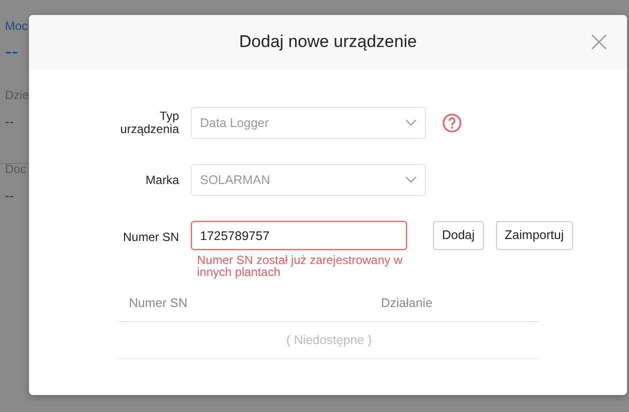 The width and height of the screenshot is (629, 412). I want to click on tab-label: Moc, so click(17, 26).